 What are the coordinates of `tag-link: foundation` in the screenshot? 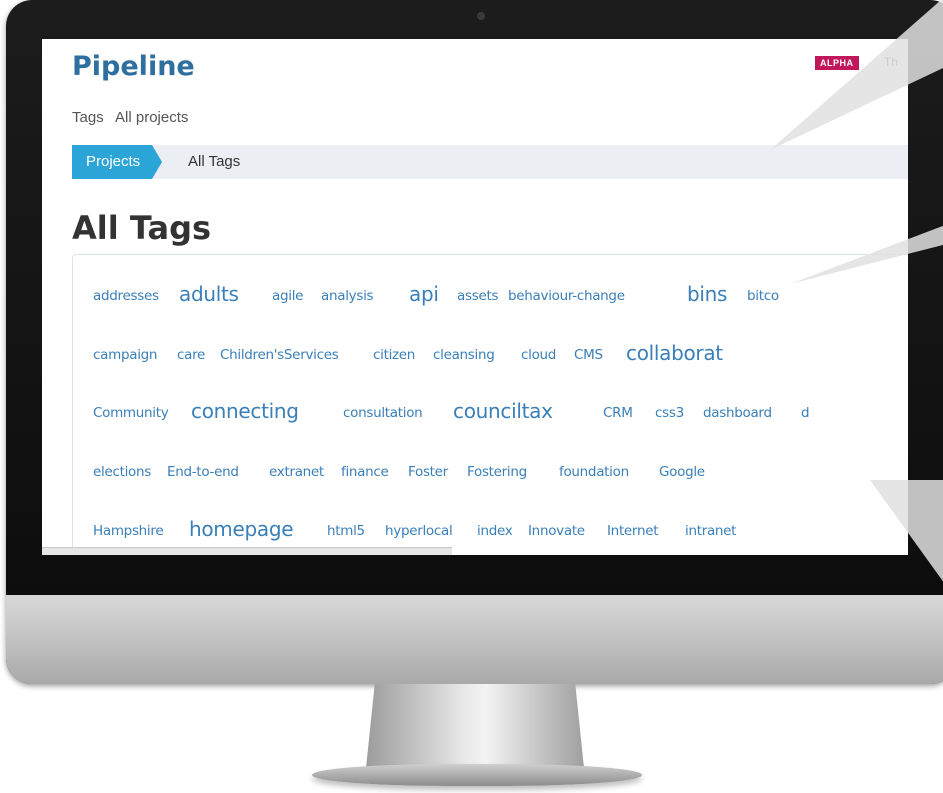 It's located at (594, 472).